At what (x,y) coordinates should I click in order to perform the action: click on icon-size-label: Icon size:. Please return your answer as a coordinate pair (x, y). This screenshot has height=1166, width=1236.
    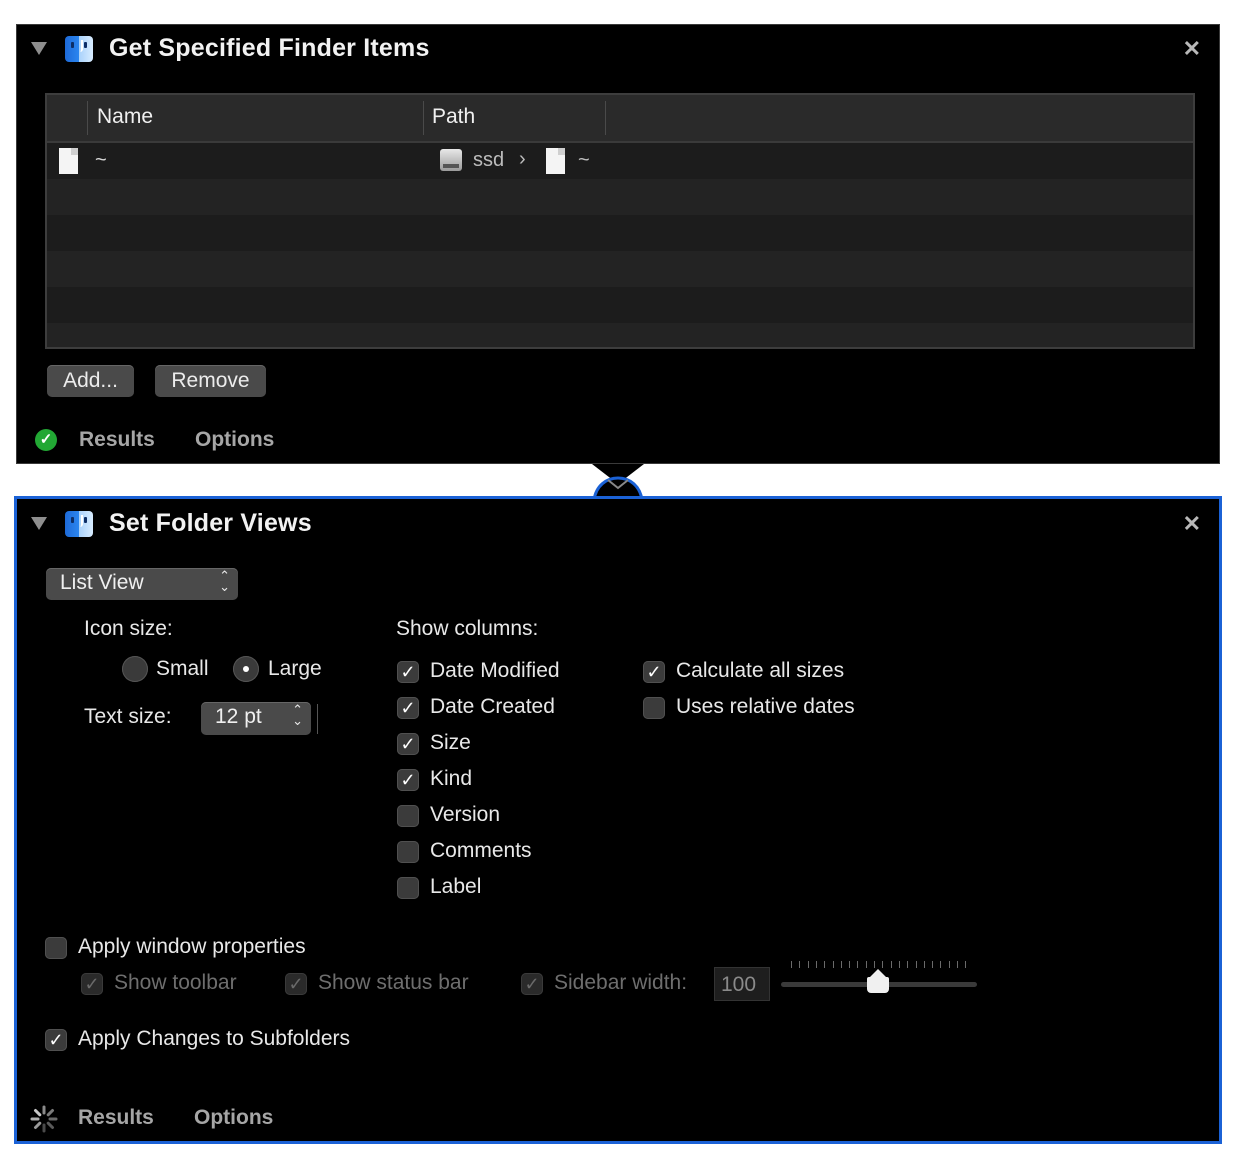
    Looking at the image, I should click on (128, 628).